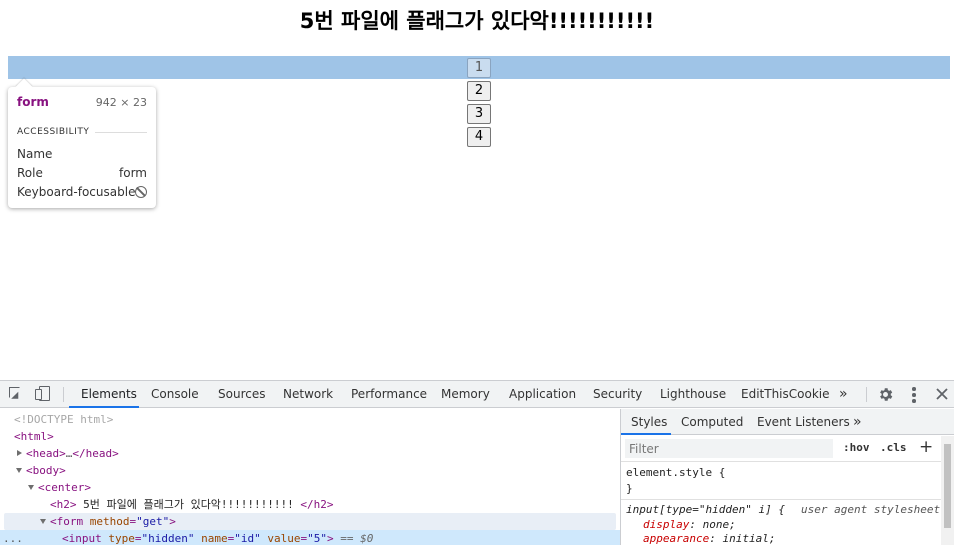 The width and height of the screenshot is (954, 545). Describe the element at coordinates (82, 174) in the screenshot. I see `tooltip-row-role: Role form` at that location.